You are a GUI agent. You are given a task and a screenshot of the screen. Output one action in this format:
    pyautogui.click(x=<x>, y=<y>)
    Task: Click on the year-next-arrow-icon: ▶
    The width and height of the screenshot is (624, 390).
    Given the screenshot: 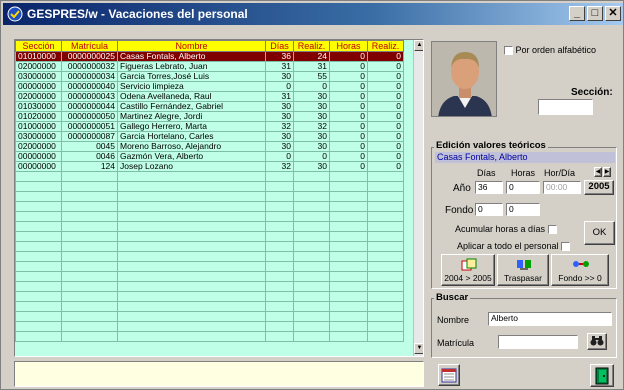 What is the action you would take?
    pyautogui.click(x=607, y=172)
    